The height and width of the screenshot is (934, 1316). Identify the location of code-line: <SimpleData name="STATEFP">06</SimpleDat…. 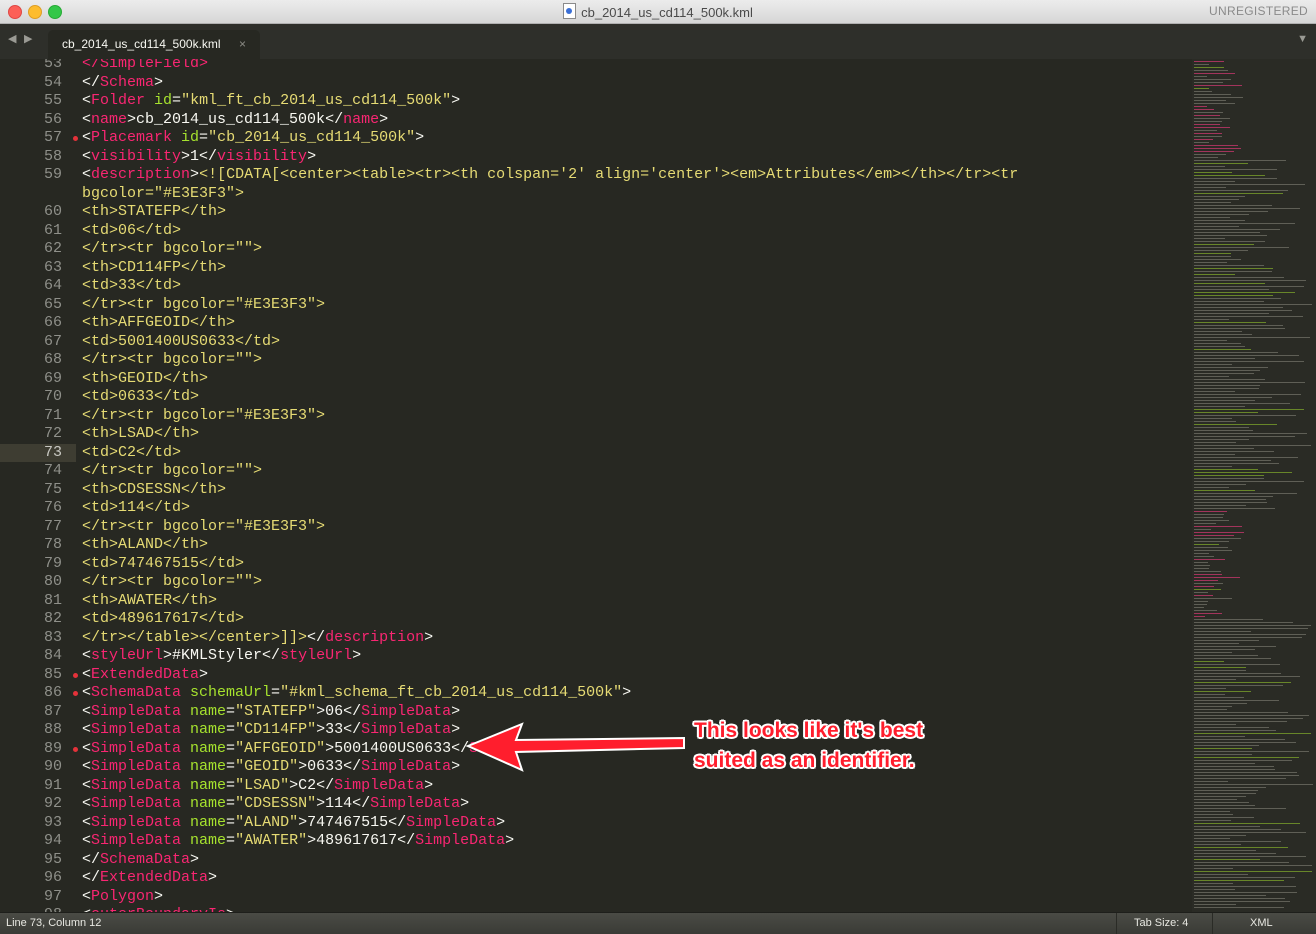
(271, 711).